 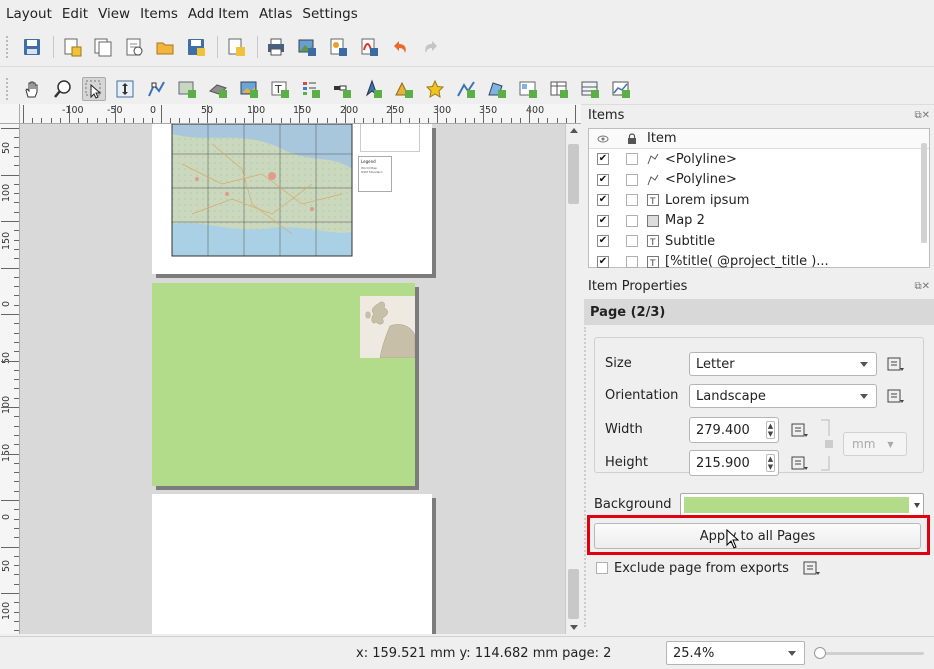 What do you see at coordinates (369, 47) in the screenshot?
I see `export-pdf-icon` at bounding box center [369, 47].